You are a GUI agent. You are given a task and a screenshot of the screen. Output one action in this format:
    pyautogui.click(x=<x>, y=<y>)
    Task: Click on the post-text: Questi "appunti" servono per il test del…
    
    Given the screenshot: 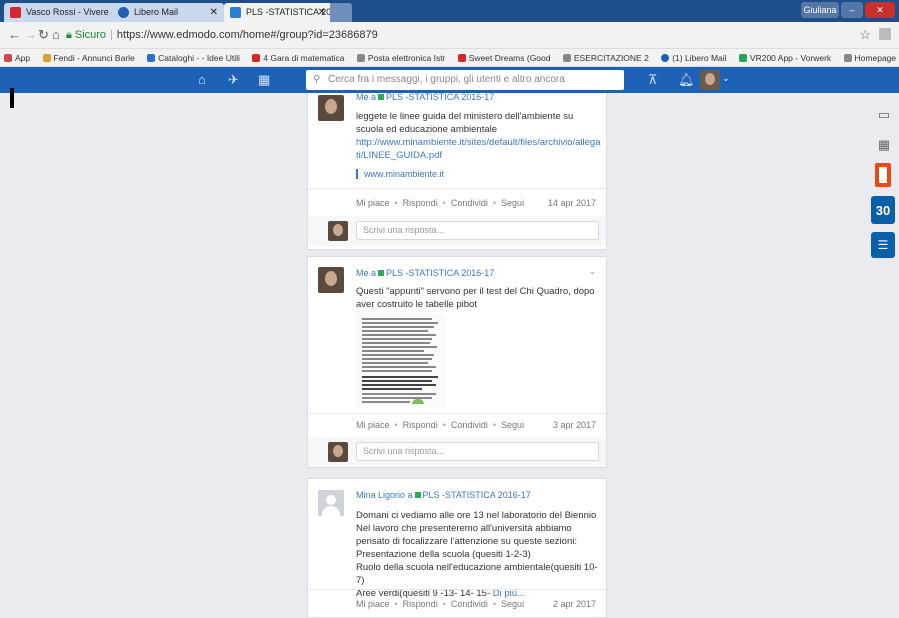 What is the action you would take?
    pyautogui.click(x=475, y=298)
    